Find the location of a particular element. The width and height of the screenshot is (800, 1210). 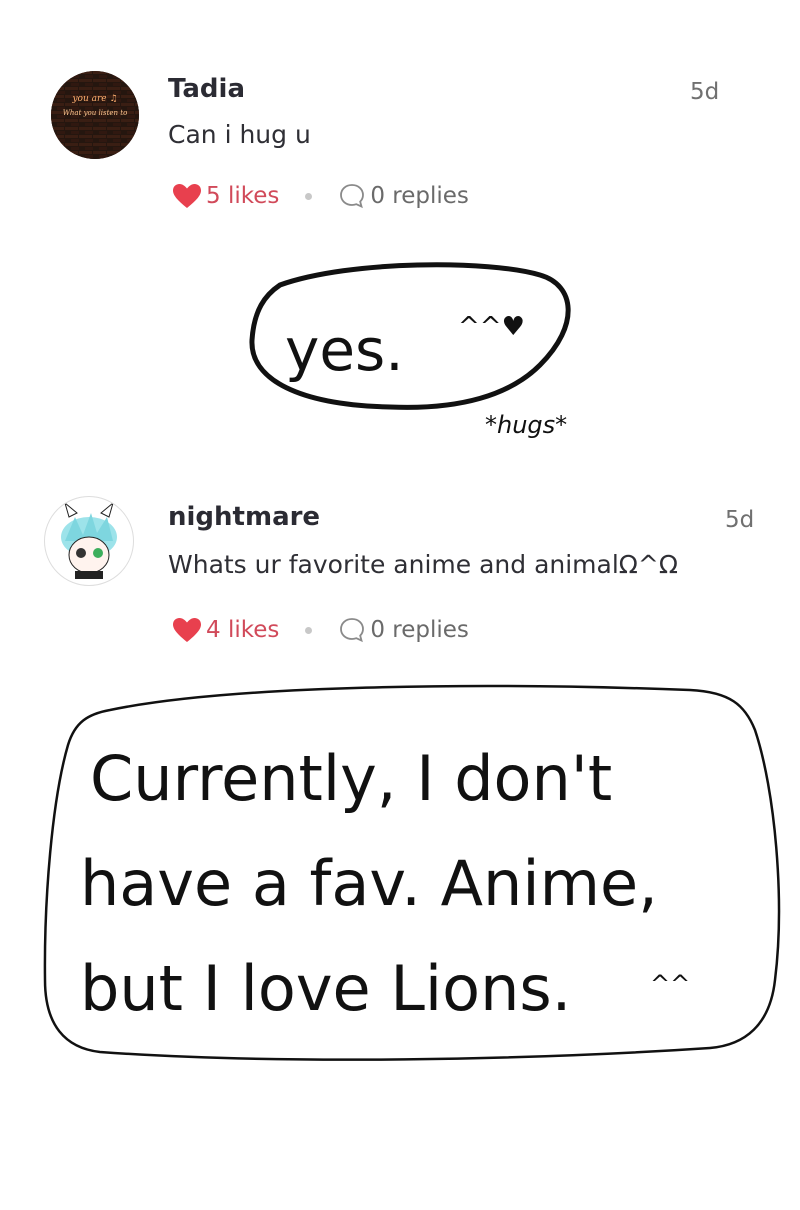

like-button: 4 likes is located at coordinates (225, 630).